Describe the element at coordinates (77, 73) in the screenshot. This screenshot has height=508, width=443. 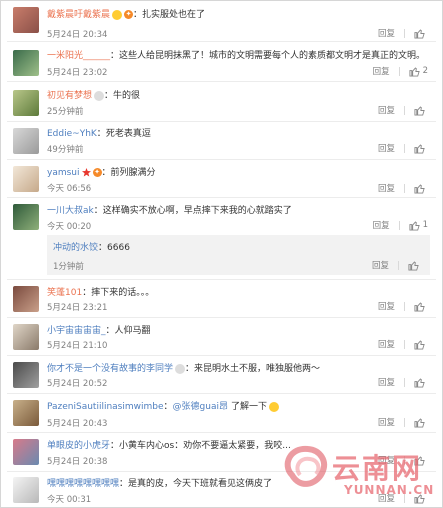
I see `timestamp: 5月24日 23:02` at that location.